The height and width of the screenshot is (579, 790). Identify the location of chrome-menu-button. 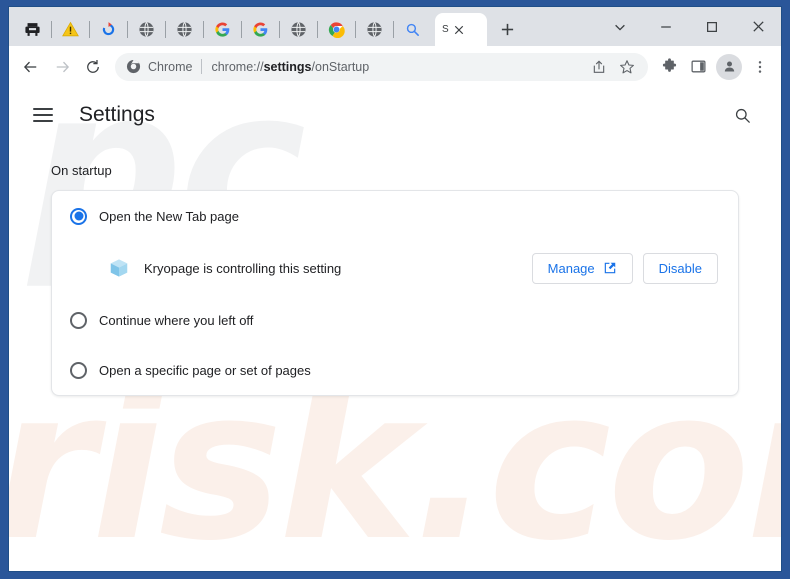
(760, 67).